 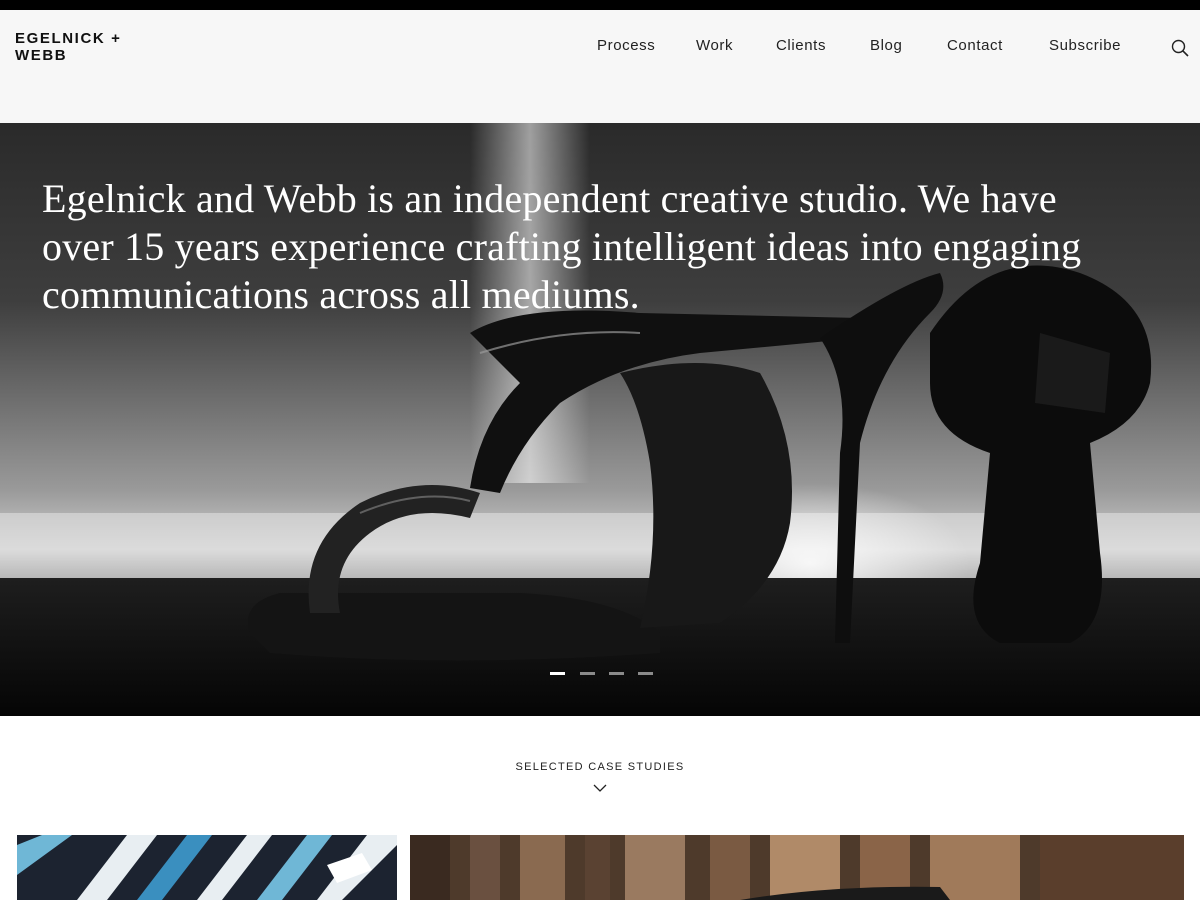 What do you see at coordinates (626, 45) in the screenshot?
I see `nav-item-process: Process` at bounding box center [626, 45].